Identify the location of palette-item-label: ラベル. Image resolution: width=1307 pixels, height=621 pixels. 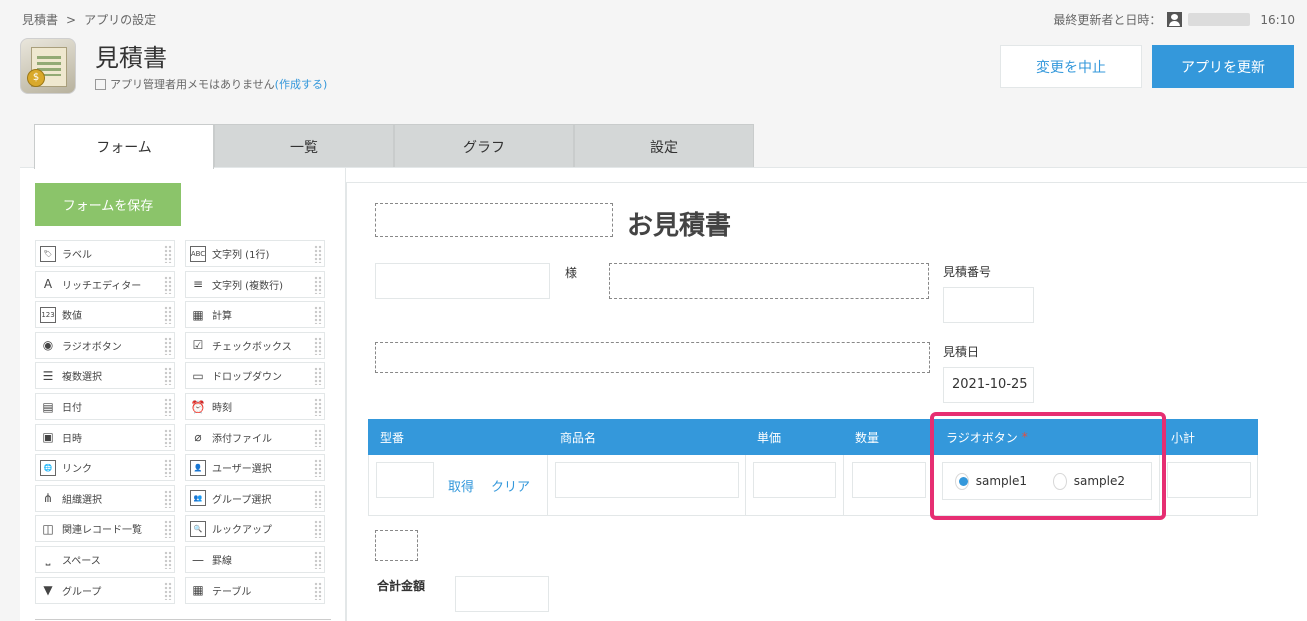
(77, 255).